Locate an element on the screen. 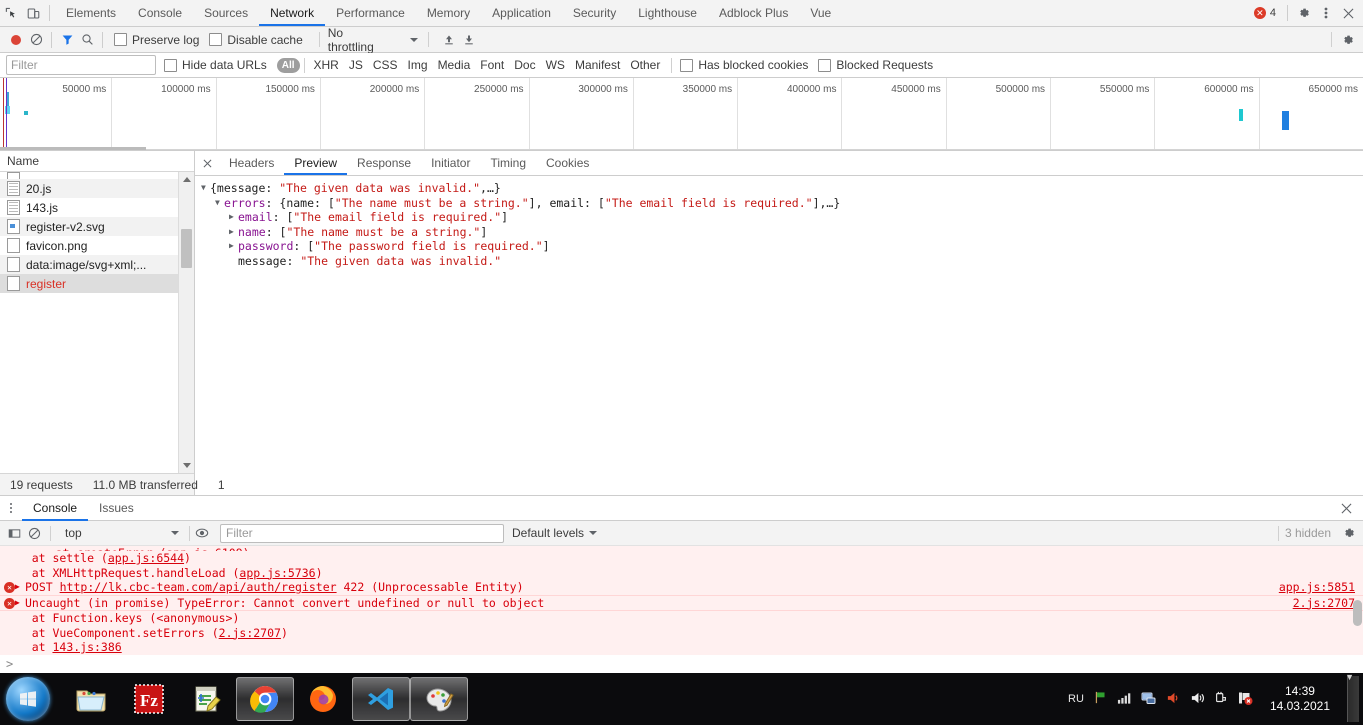 The height and width of the screenshot is (725, 1363). filter-type-media: Media is located at coordinates (454, 65).